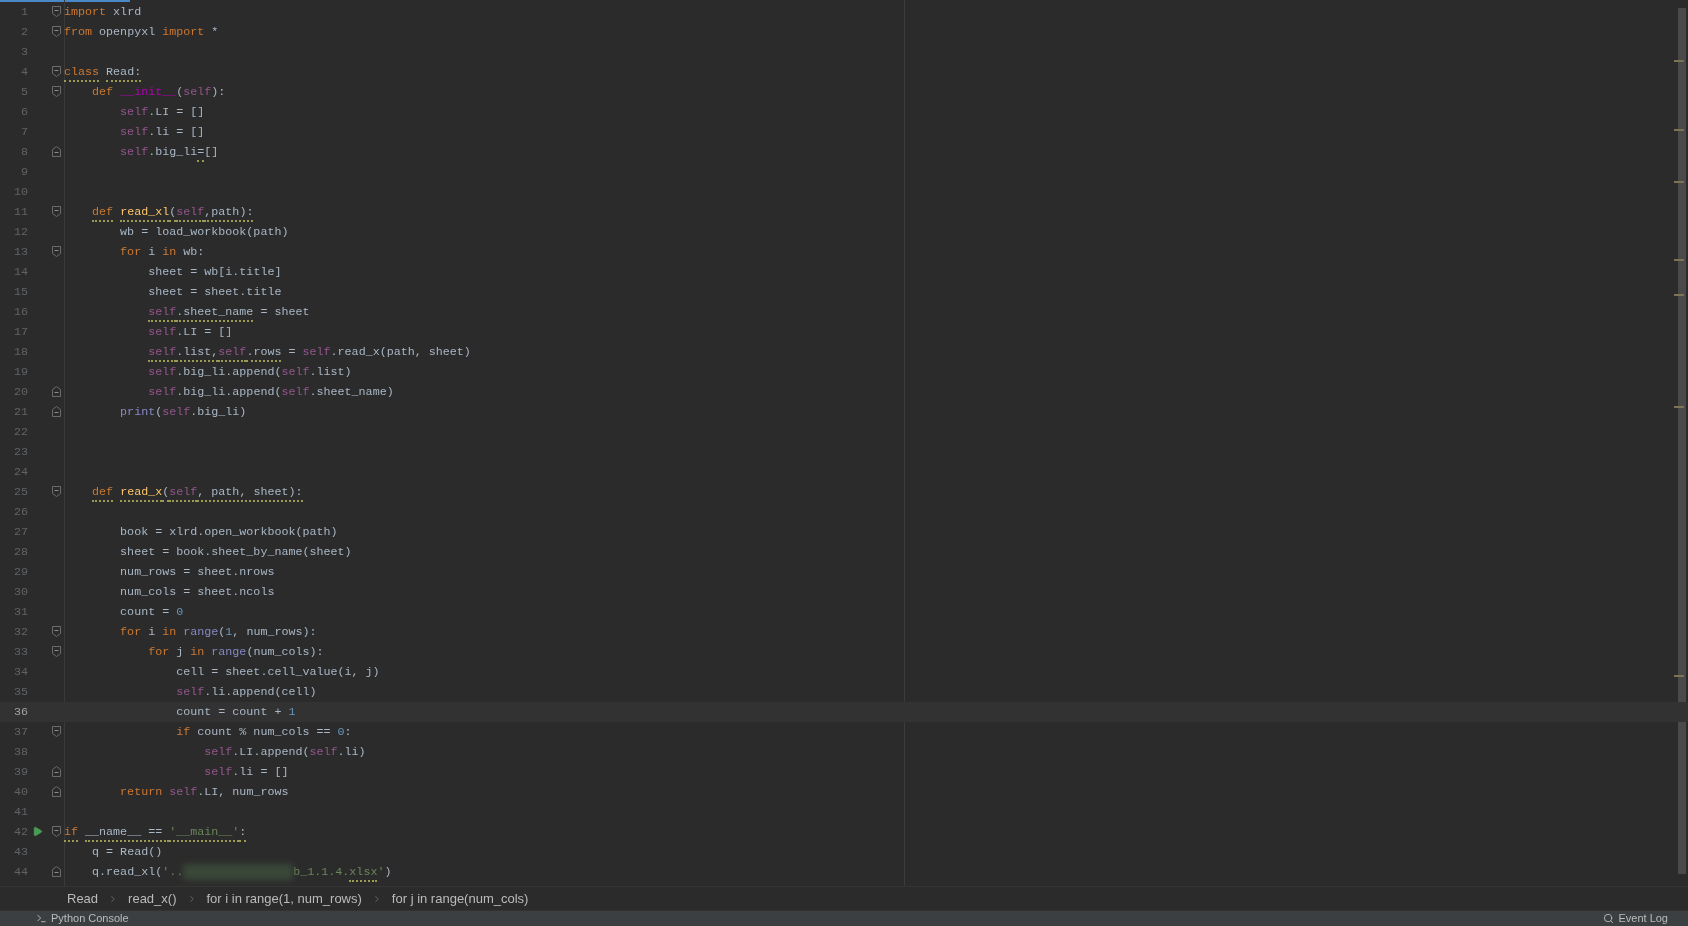  Describe the element at coordinates (218, 632) in the screenshot. I see `code-line: for i in range(1, num_rows):` at that location.